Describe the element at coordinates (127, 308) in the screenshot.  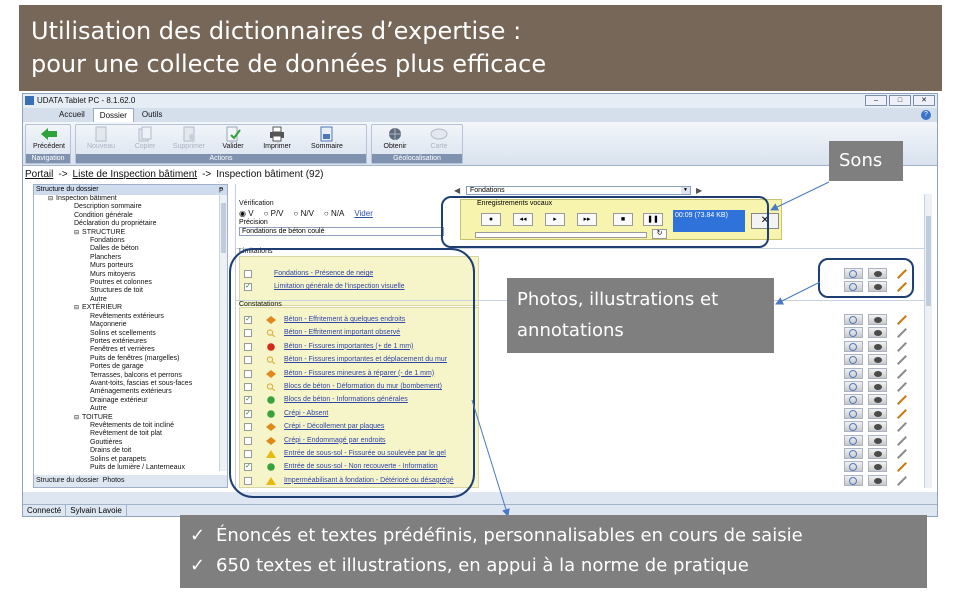
I see `tree-item: EXTÉRIEUR` at that location.